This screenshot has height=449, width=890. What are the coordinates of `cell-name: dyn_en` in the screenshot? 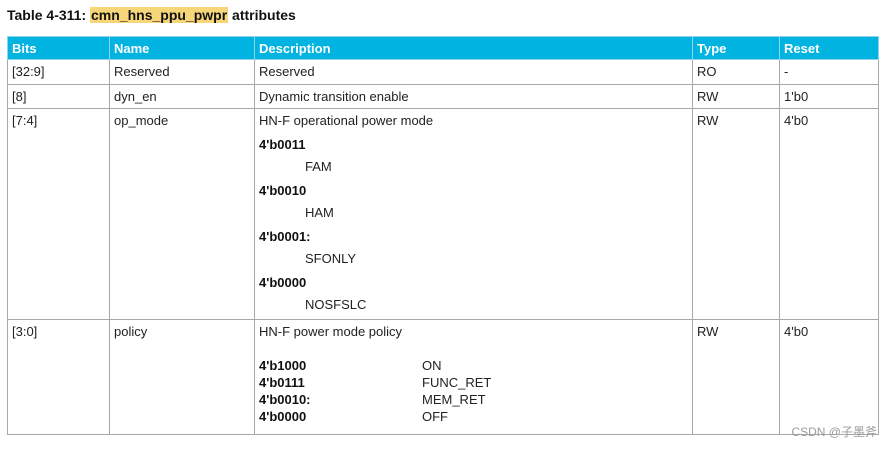 It's located at (182, 96).